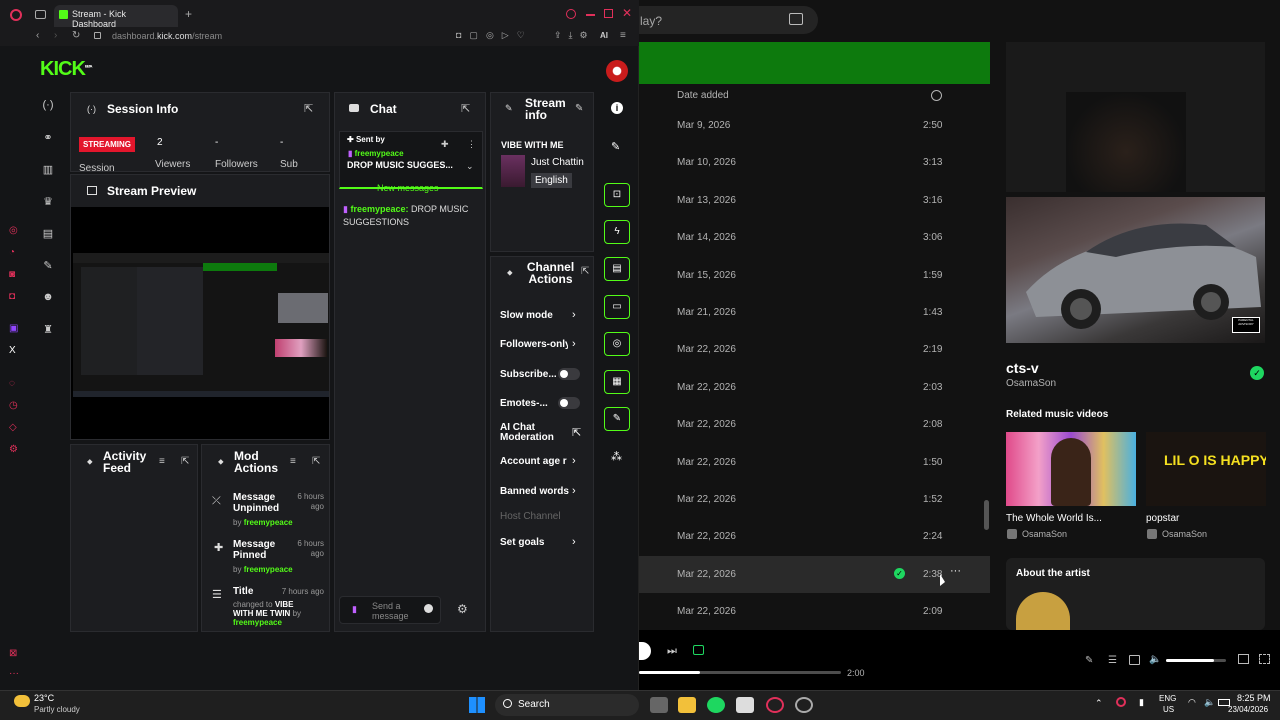  Describe the element at coordinates (617, 344) in the screenshot. I see `broadcast-button: ◎` at that location.